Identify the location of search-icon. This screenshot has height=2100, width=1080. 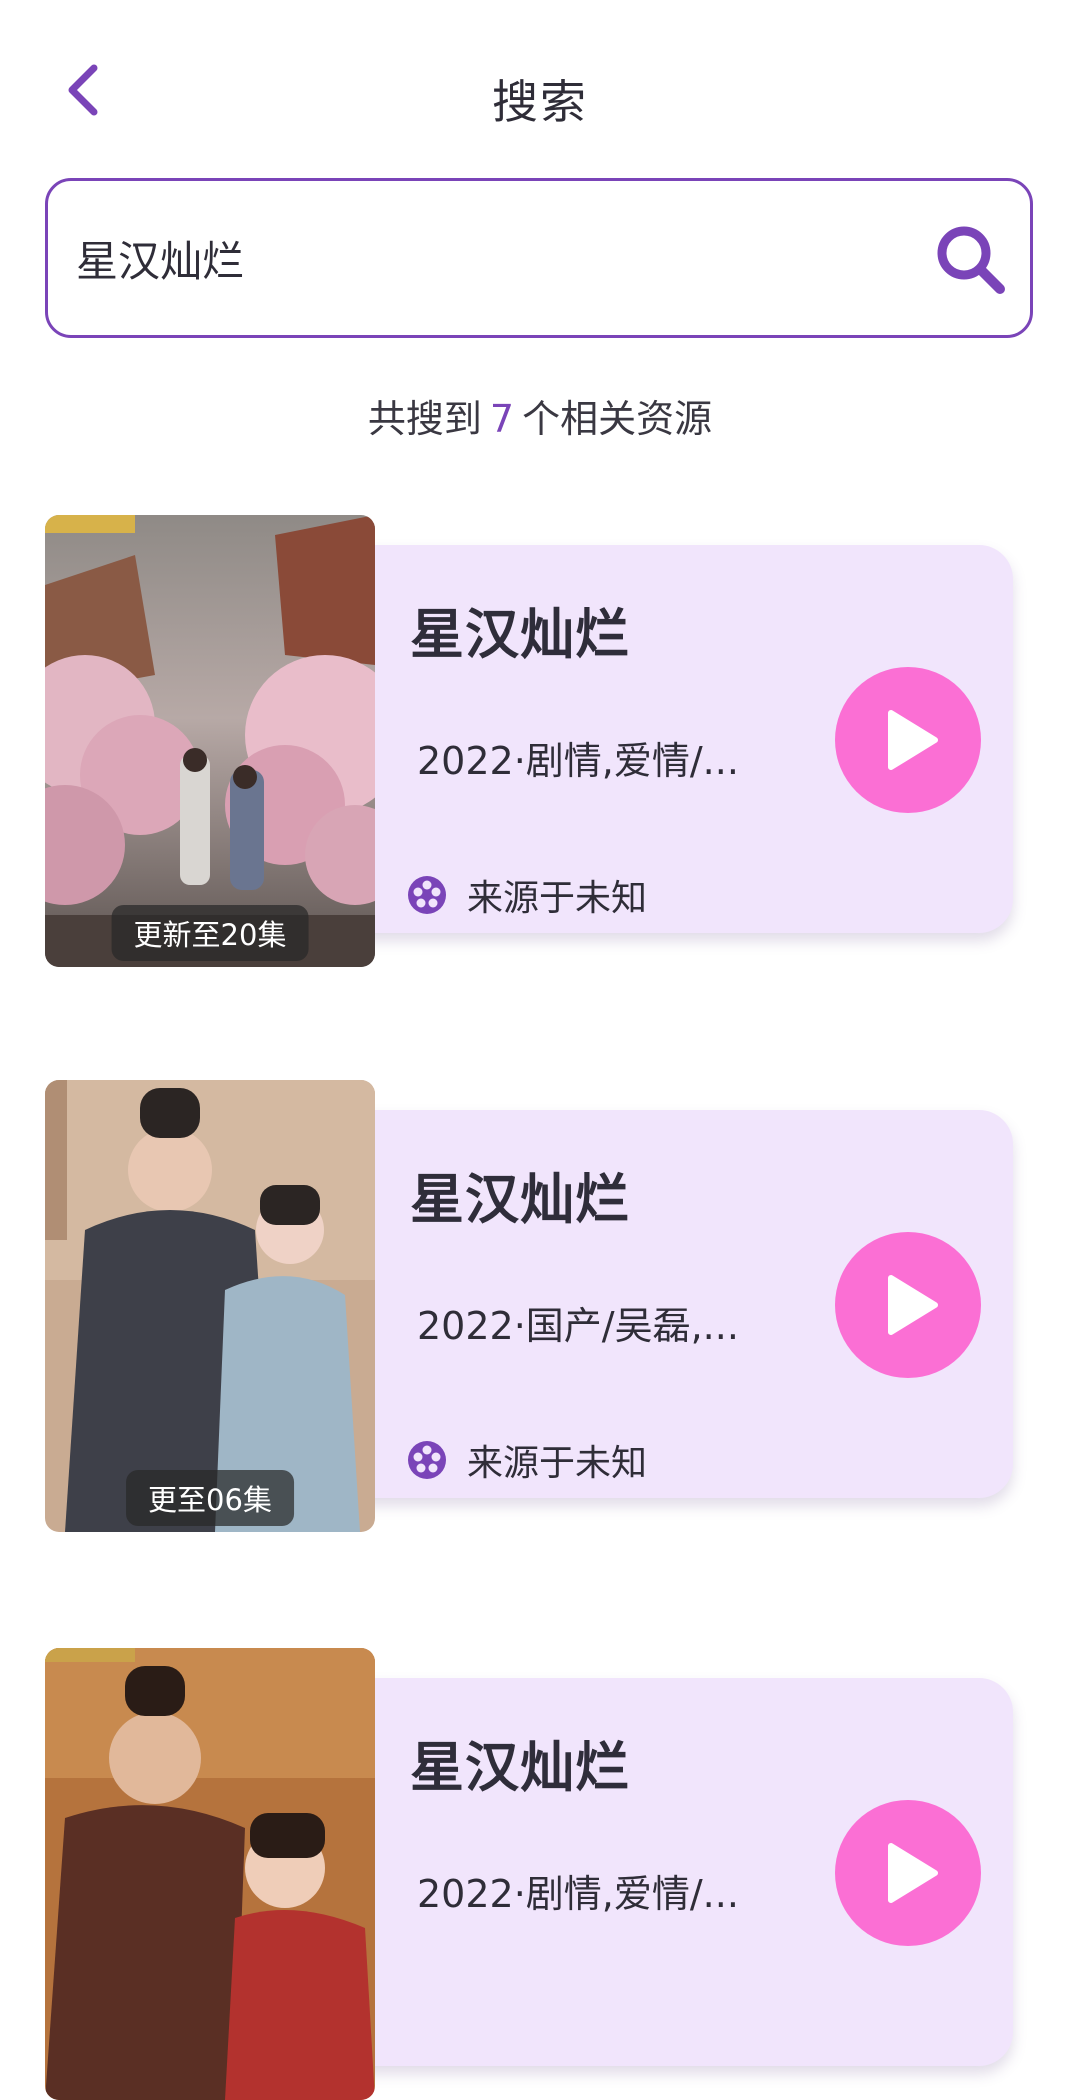
(971, 260).